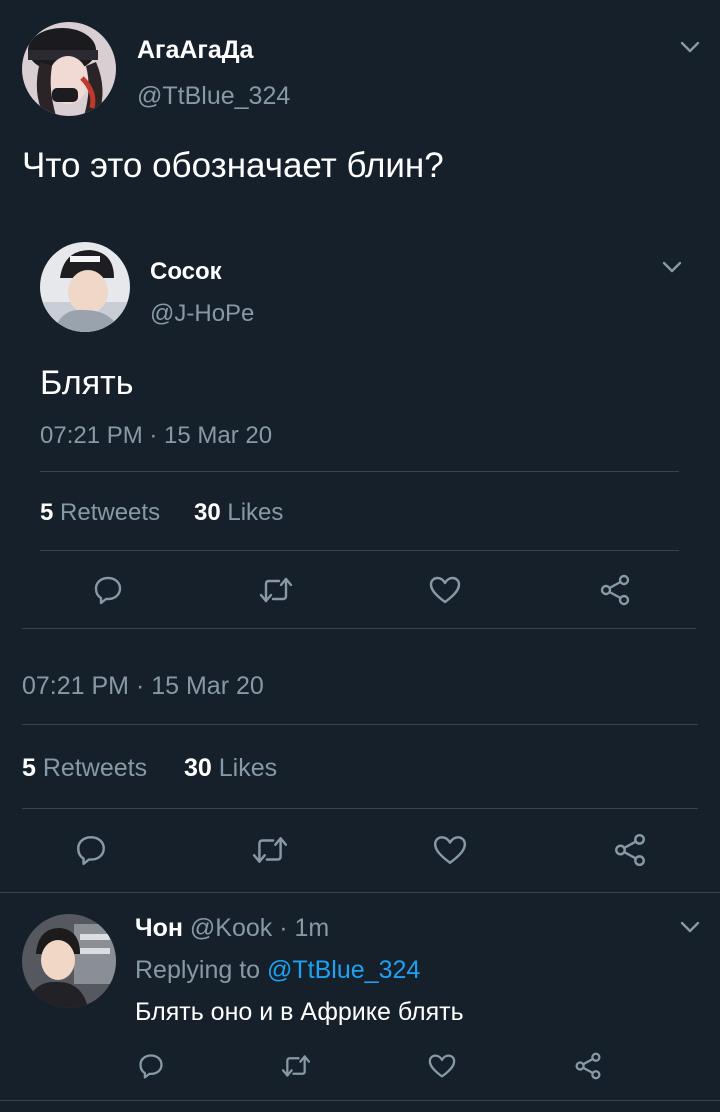  What do you see at coordinates (299, 1012) in the screenshot?
I see `reply-text: Блять оно и в Африке блять` at bounding box center [299, 1012].